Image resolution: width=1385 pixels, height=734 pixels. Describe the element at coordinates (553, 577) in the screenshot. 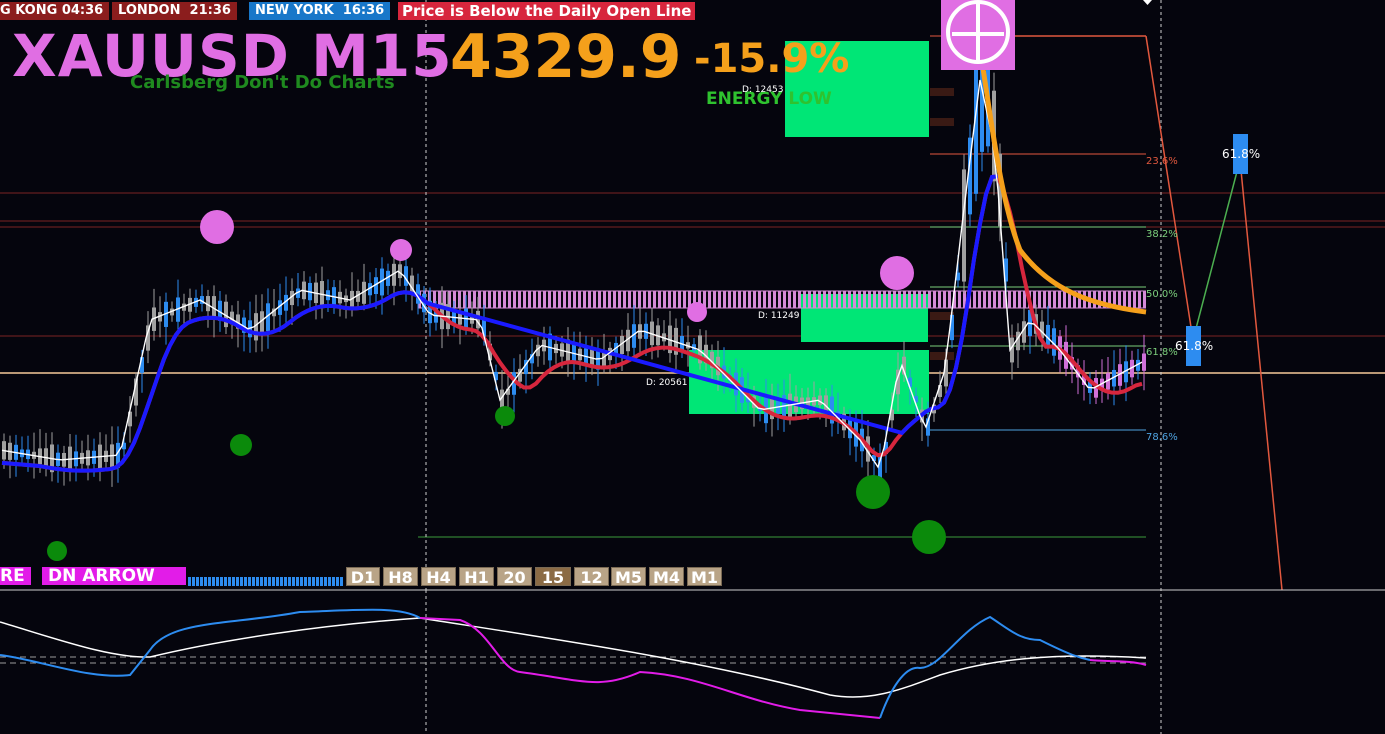

I see `timeframe-button-15: 15` at that location.